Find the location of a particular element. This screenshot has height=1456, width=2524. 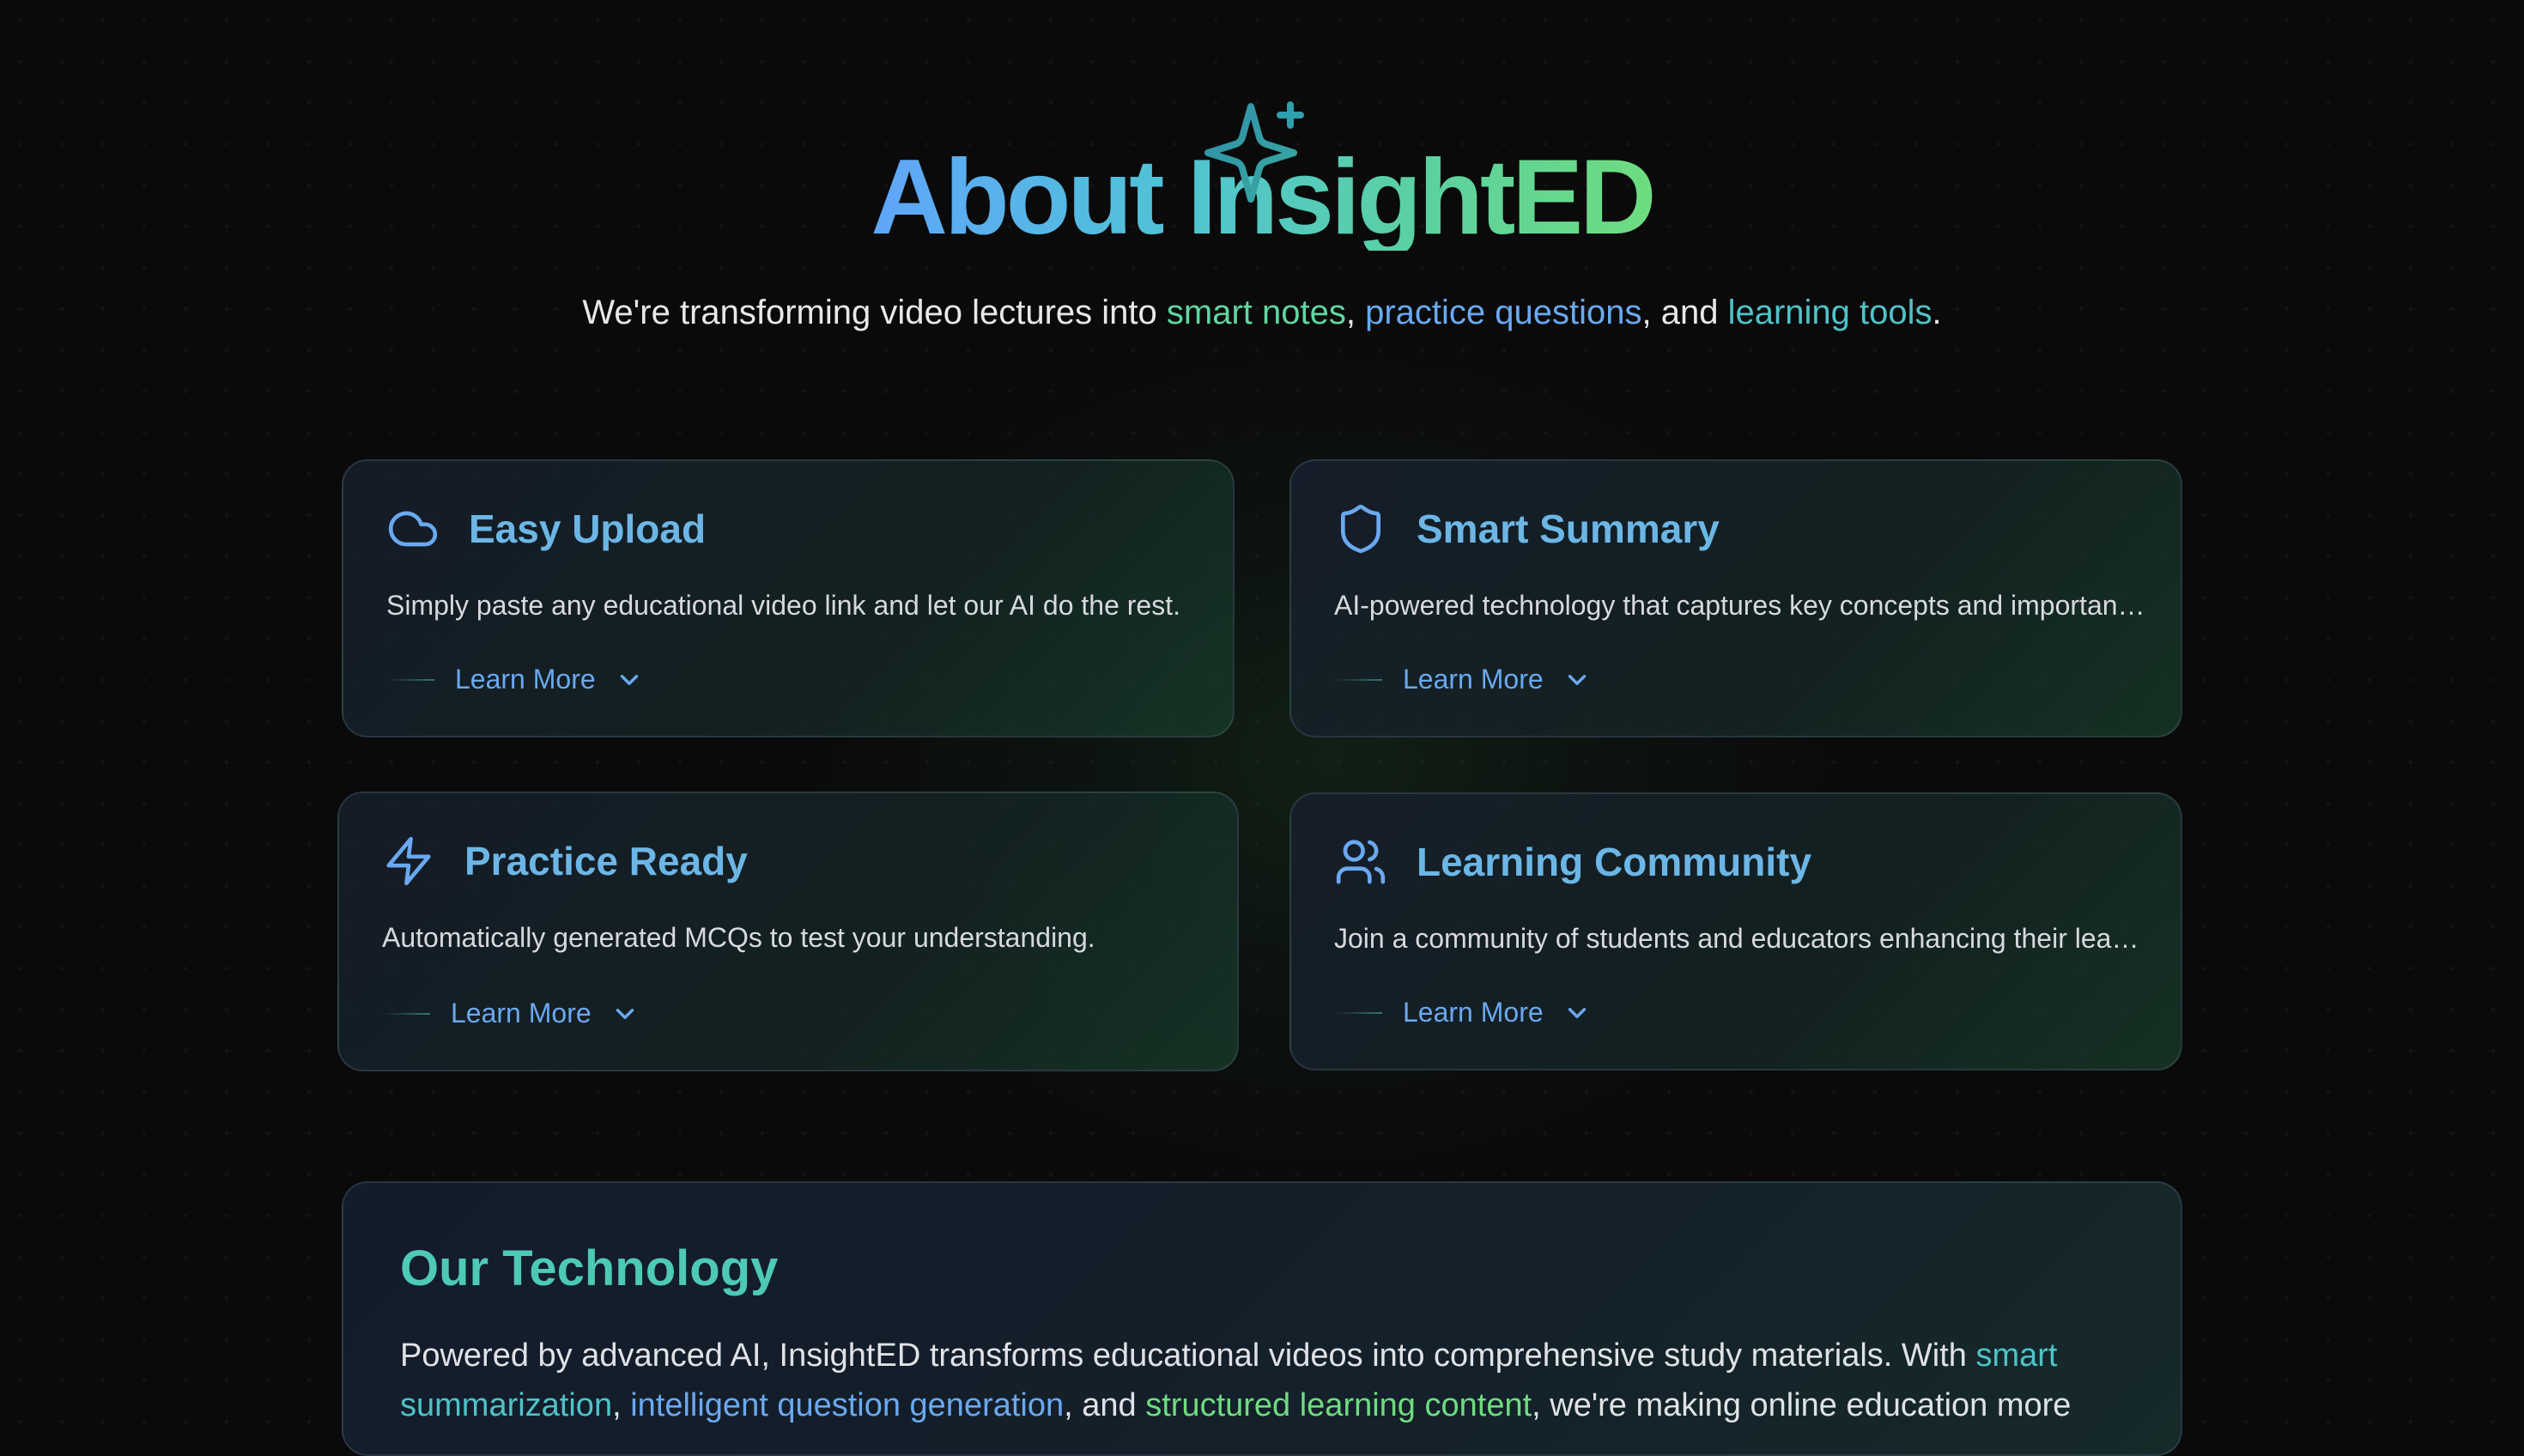

highlight-structured-content: structured learning content is located at coordinates (1338, 1405).